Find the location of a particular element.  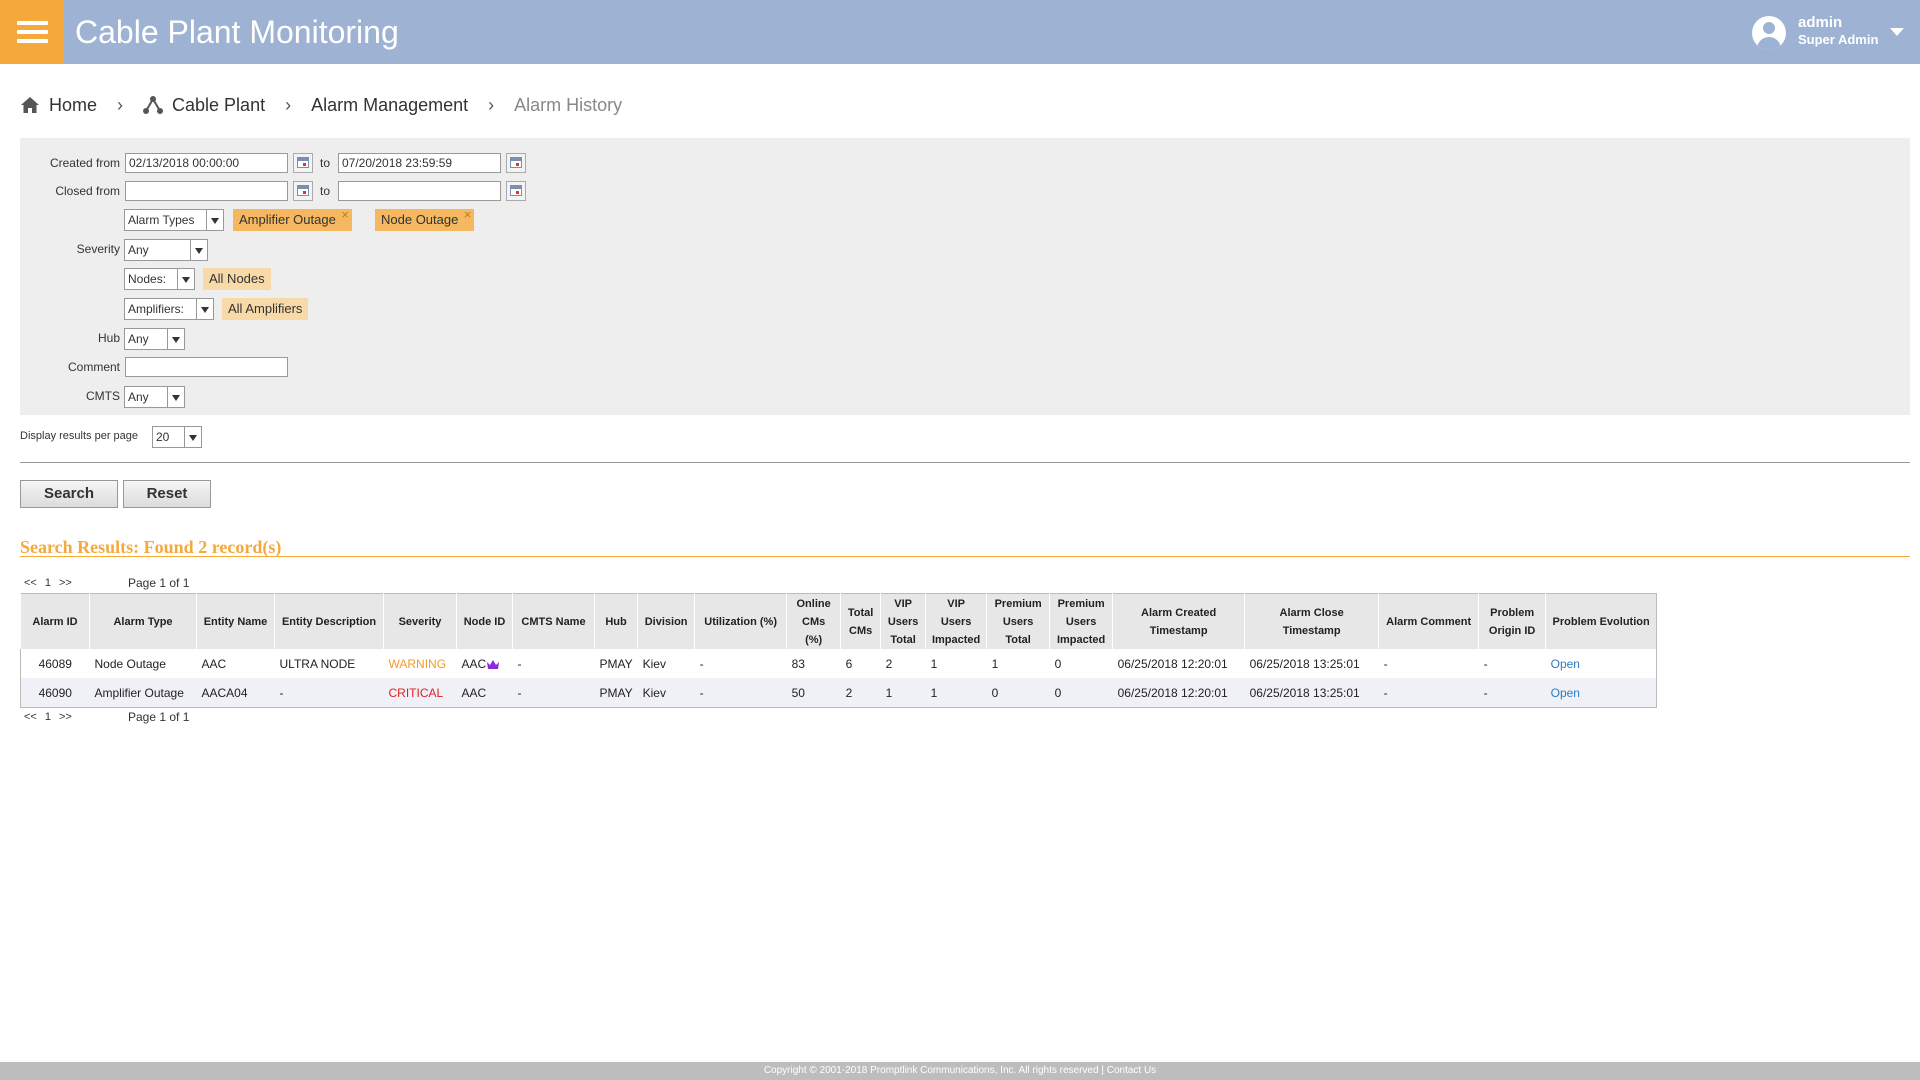

column-header: Entity Name is located at coordinates (235, 621).